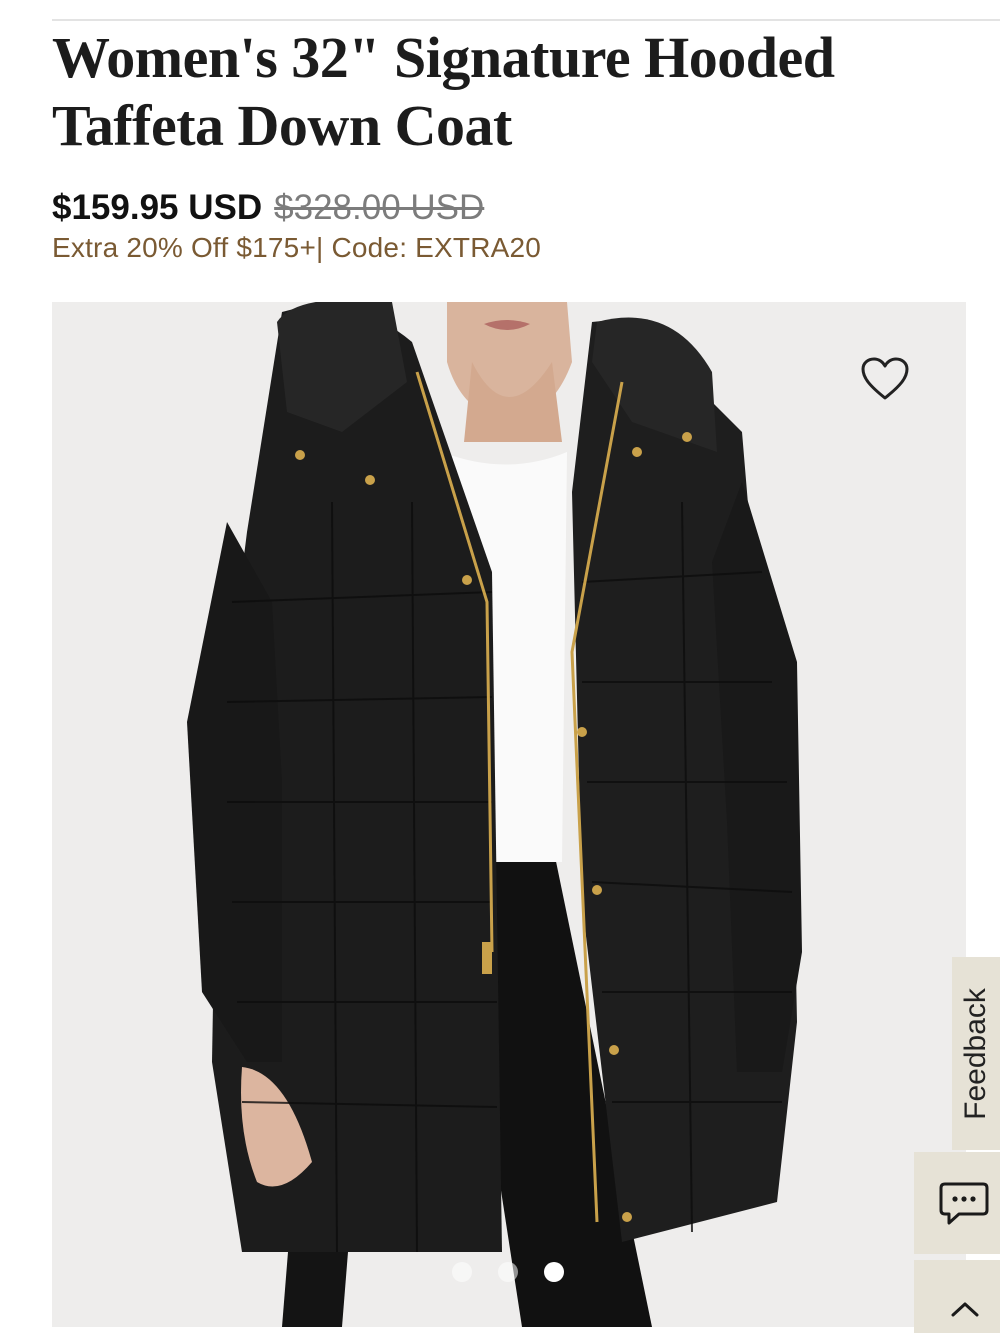 The width and height of the screenshot is (1000, 1333). What do you see at coordinates (554, 1272) in the screenshot?
I see `carousel-dot-active` at bounding box center [554, 1272].